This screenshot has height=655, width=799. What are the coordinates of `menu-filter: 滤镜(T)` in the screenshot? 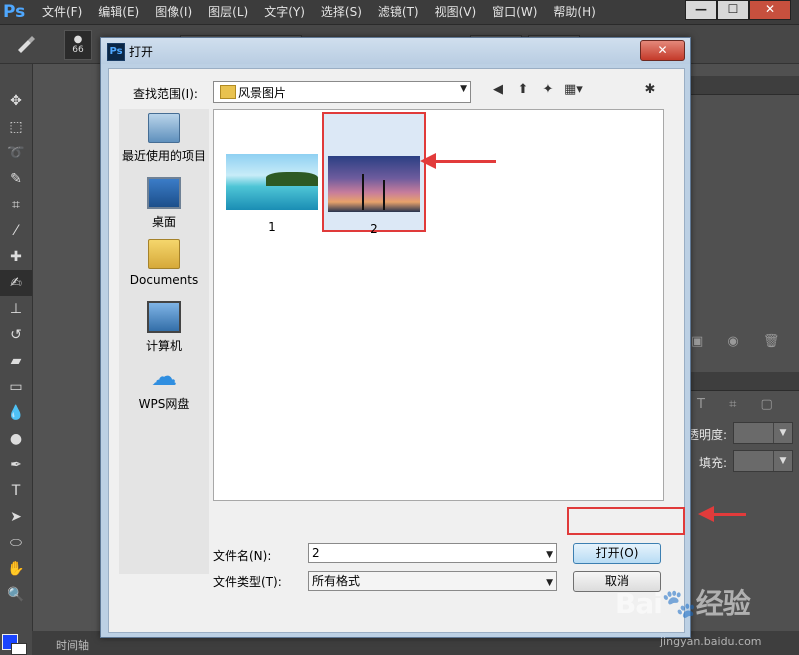 It's located at (402, 12).